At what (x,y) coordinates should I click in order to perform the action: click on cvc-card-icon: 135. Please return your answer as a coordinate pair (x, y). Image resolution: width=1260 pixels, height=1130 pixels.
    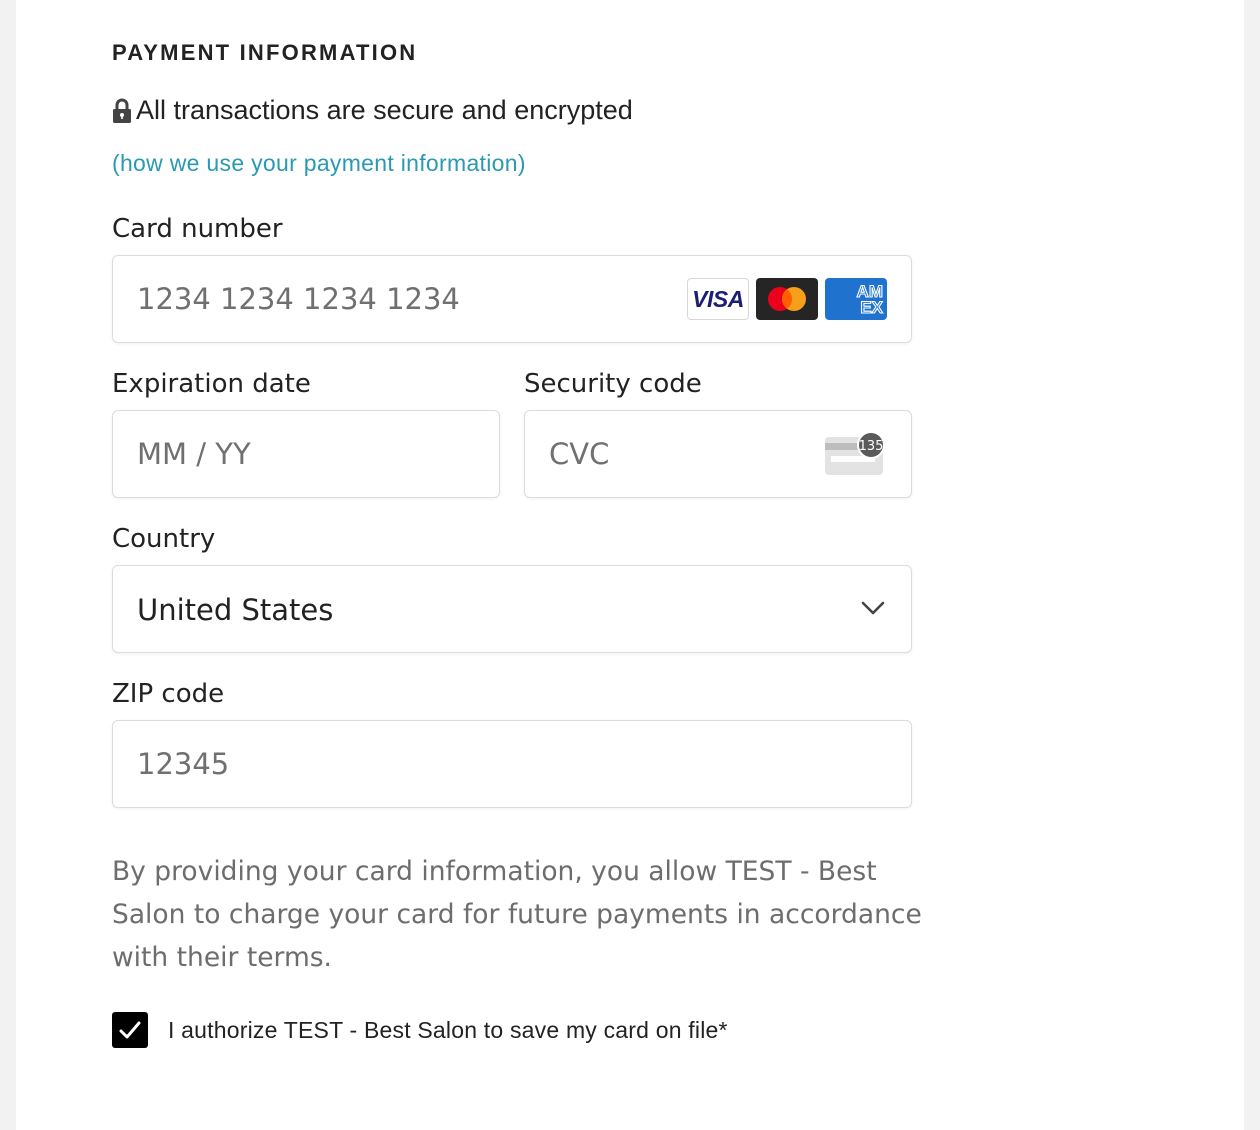
    Looking at the image, I should click on (856, 455).